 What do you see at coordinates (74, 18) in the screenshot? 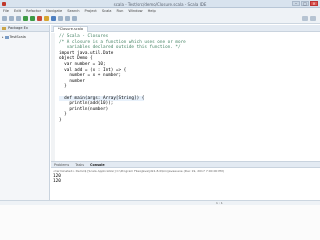
I see `forward-icon` at bounding box center [74, 18].